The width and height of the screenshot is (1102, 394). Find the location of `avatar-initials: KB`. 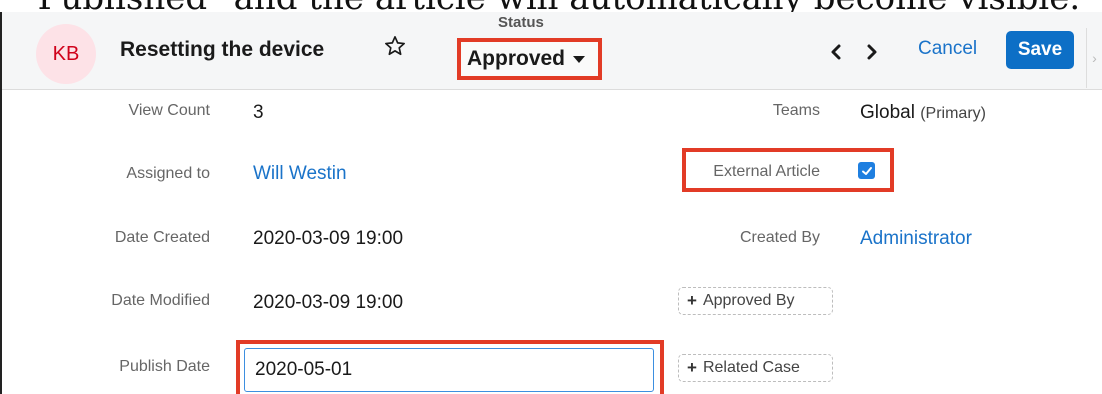

avatar-initials: KB is located at coordinates (66, 53).